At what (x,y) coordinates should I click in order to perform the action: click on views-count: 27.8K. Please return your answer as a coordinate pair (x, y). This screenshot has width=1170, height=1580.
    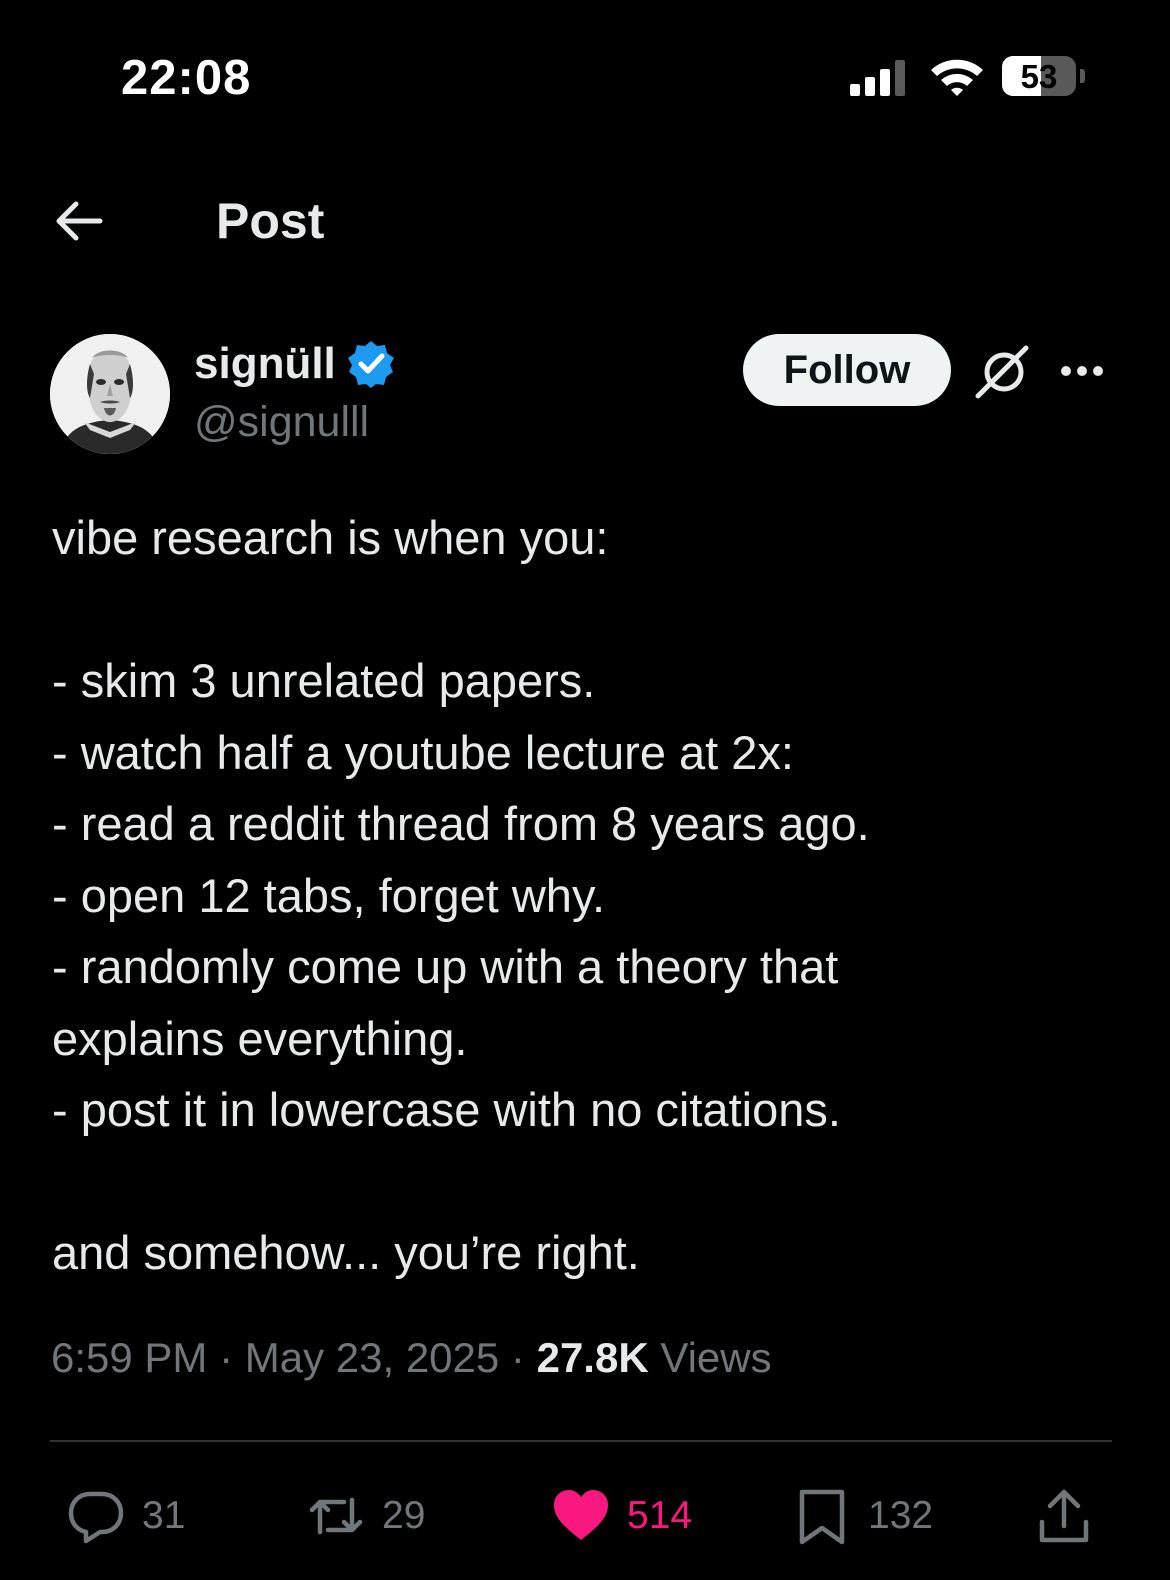
    Looking at the image, I should click on (593, 1357).